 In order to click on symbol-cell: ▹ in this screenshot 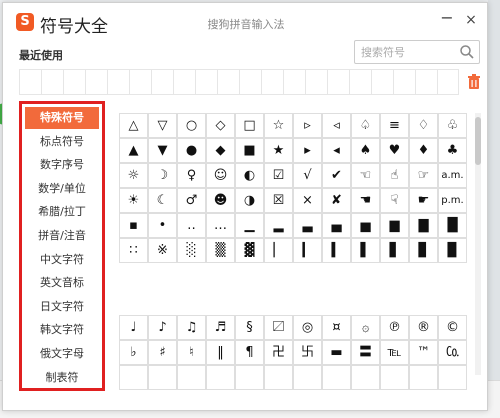, I will do `click(307, 125)`.